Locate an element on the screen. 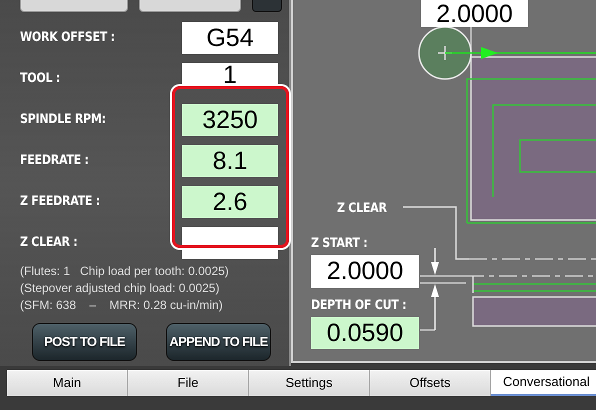 The width and height of the screenshot is (596, 410). field-value: 3250 is located at coordinates (230, 120).